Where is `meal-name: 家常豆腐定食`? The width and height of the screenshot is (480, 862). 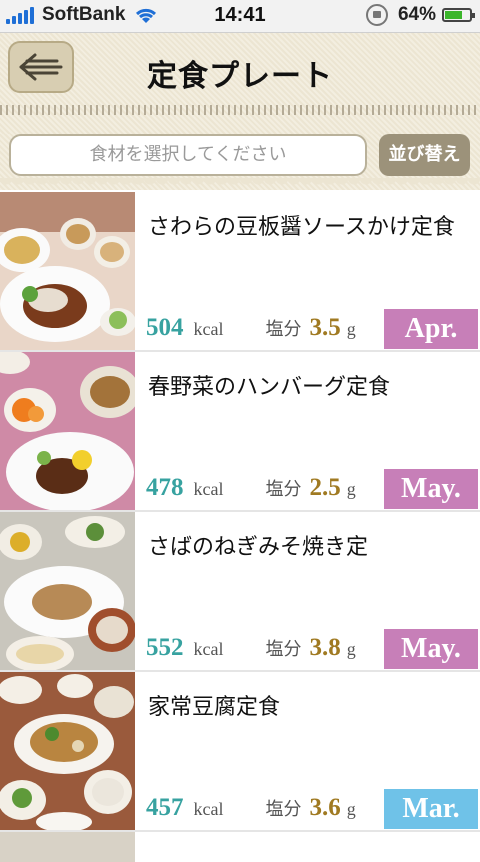 meal-name: 家常豆腐定食 is located at coordinates (214, 707).